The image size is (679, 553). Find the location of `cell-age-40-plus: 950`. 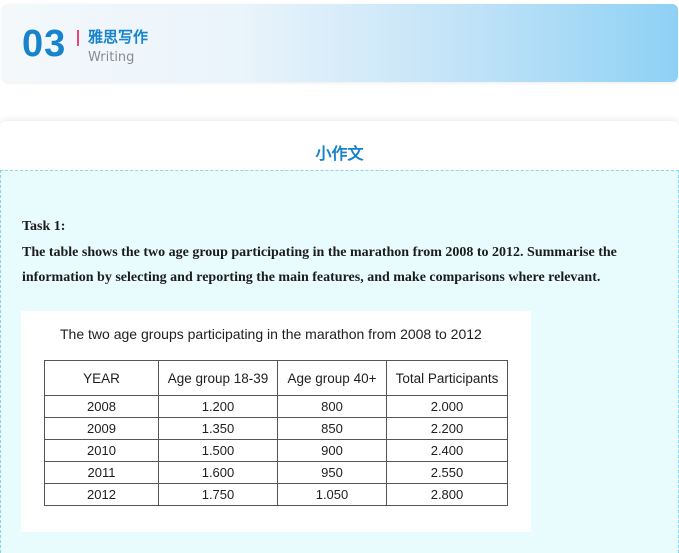

cell-age-40-plus: 950 is located at coordinates (332, 472).